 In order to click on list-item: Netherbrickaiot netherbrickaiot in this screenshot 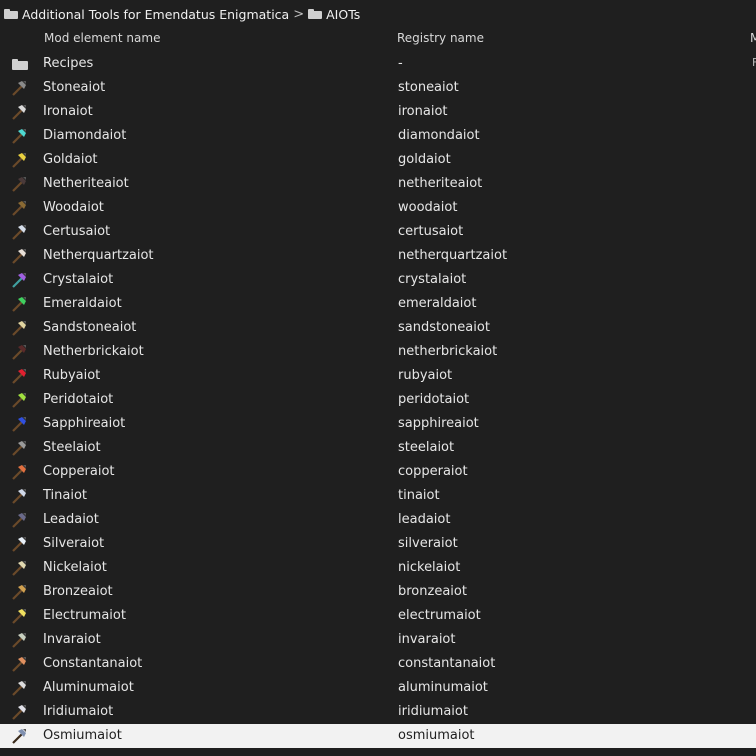, I will do `click(378, 352)`.